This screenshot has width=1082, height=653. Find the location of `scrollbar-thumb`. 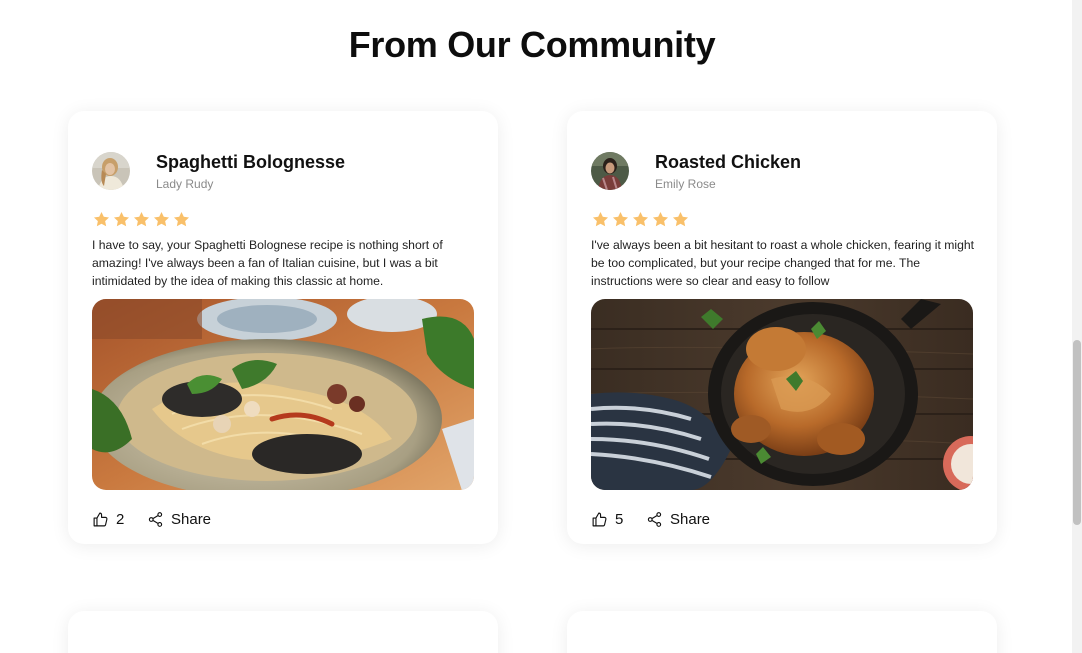

scrollbar-thumb is located at coordinates (1077, 432).